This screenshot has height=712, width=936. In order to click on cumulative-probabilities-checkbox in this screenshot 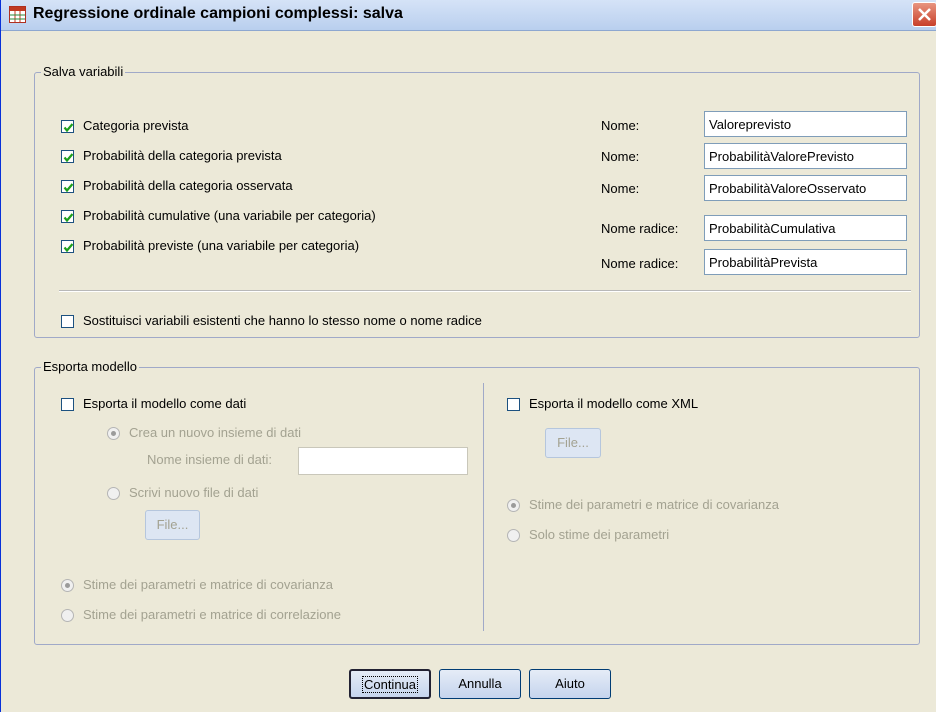, I will do `click(67, 216)`.